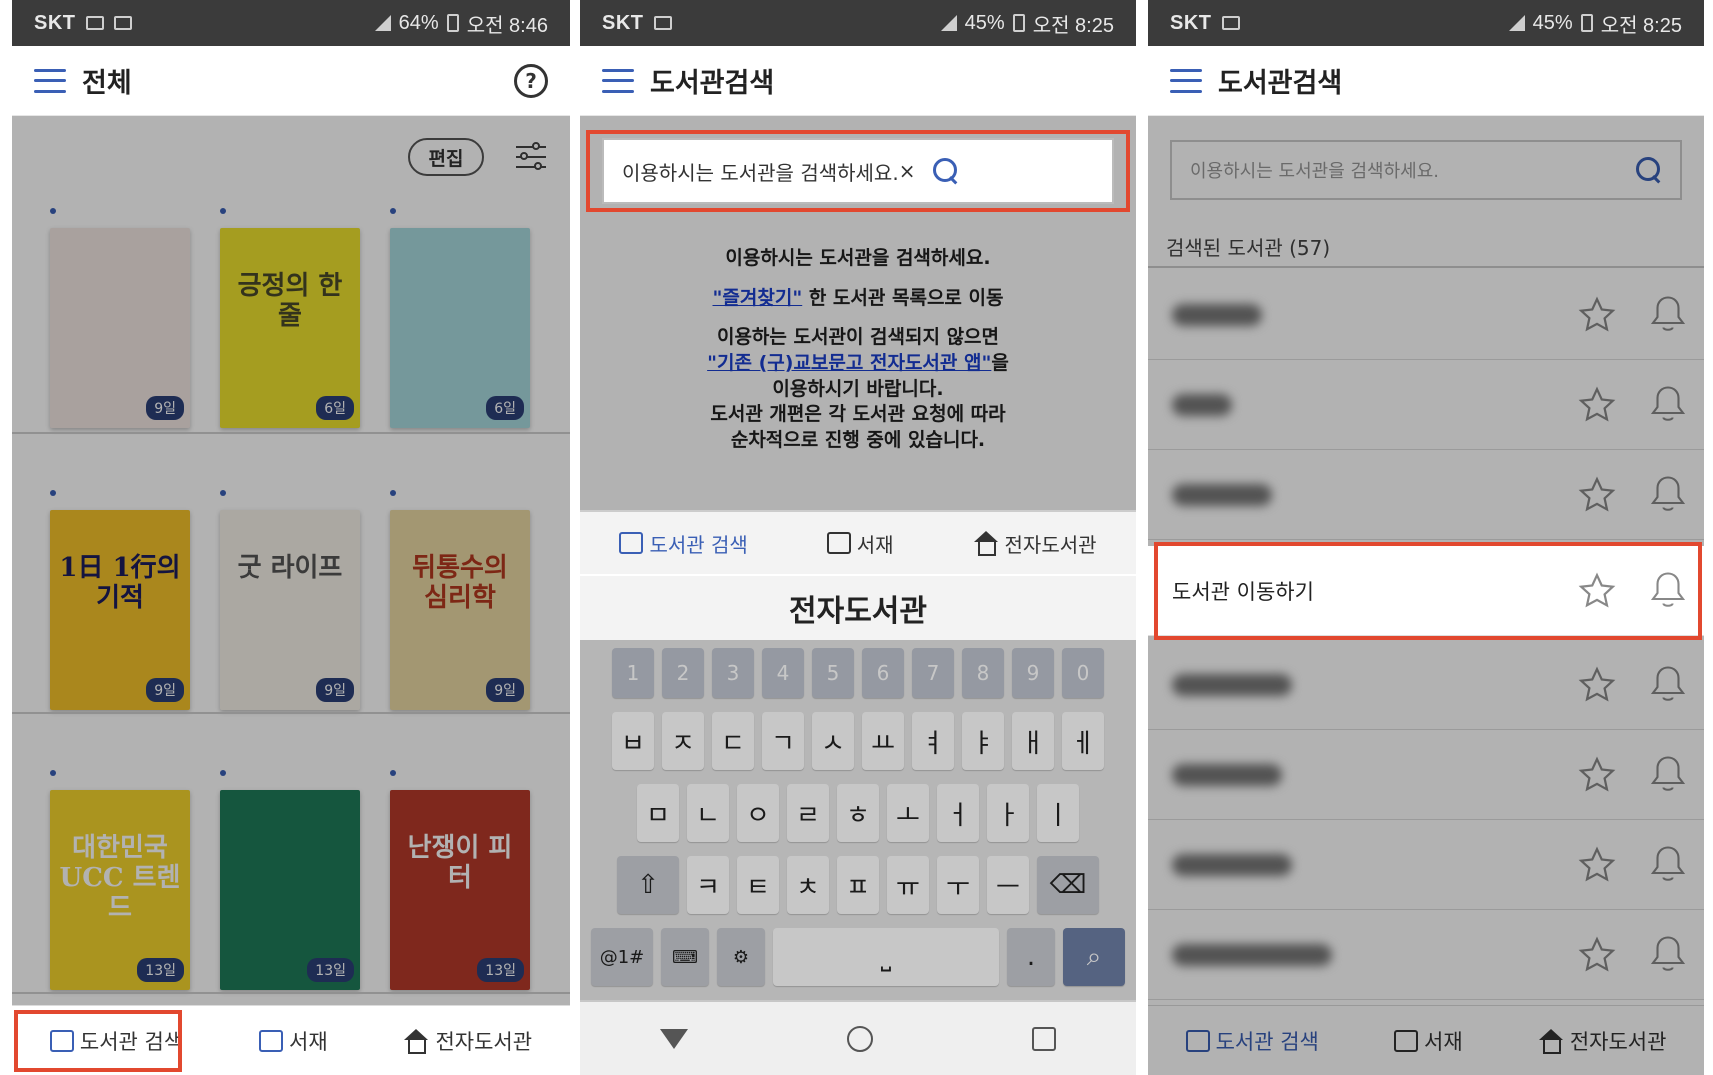 The width and height of the screenshot is (1713, 1075). Describe the element at coordinates (741, 957) in the screenshot. I see `settings-key: ⚙` at that location.